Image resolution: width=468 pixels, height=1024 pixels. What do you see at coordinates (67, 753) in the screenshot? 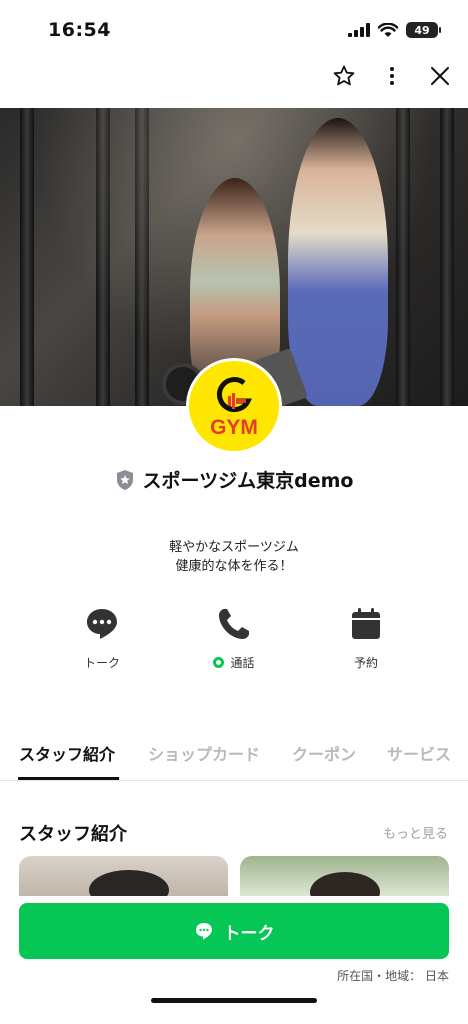
I see `tab-staff: スタッフ紹介` at bounding box center [67, 753].